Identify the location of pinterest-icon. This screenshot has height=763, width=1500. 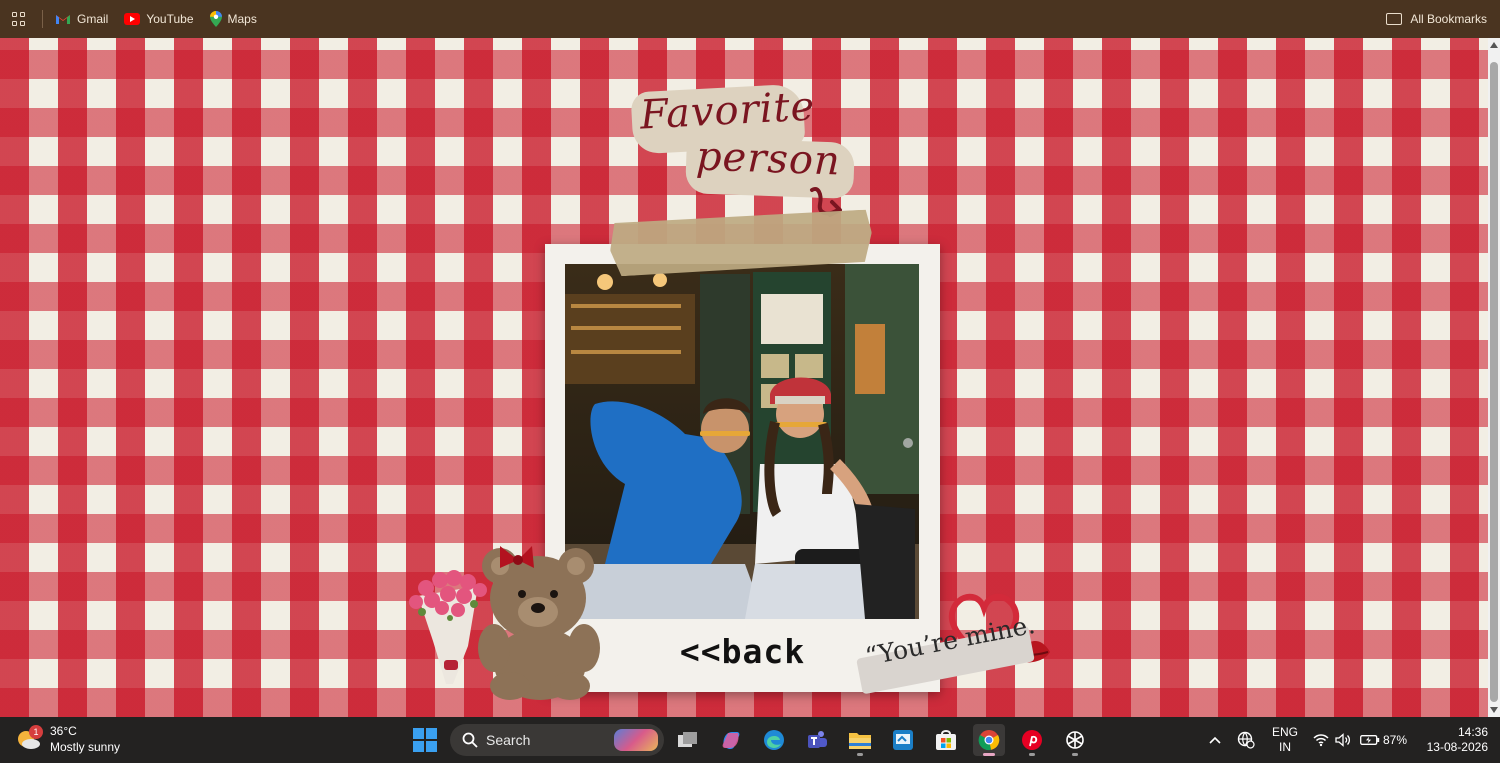
(1032, 740).